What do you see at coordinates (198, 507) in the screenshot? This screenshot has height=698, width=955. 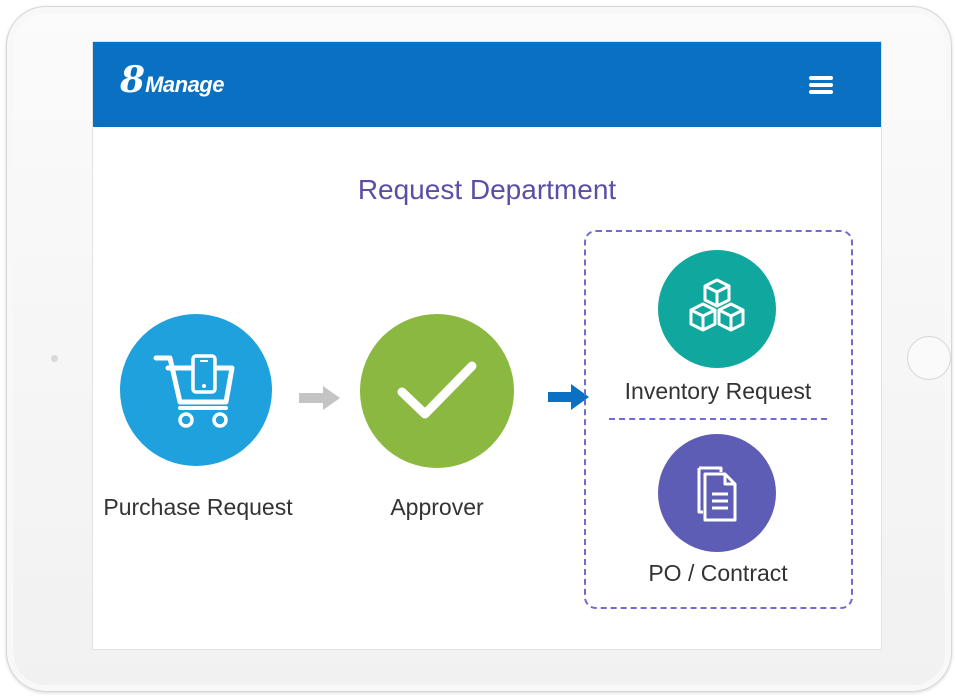 I see `purchase-request-label: Purchase Request` at bounding box center [198, 507].